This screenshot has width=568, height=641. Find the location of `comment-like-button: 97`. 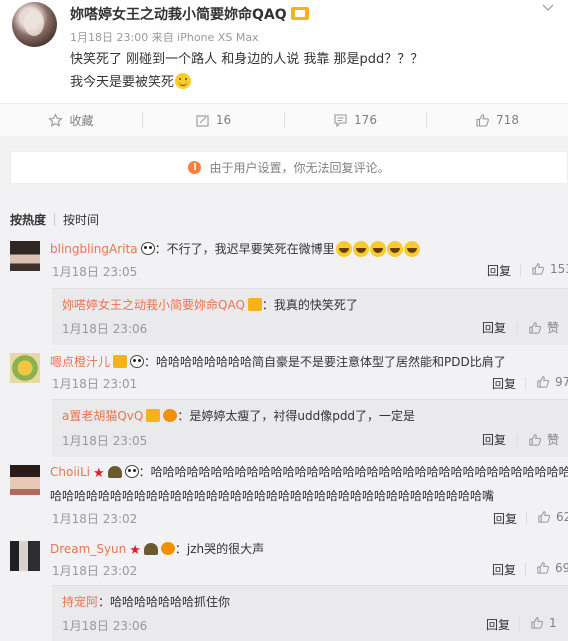

comment-like-button: 97 is located at coordinates (552, 382).